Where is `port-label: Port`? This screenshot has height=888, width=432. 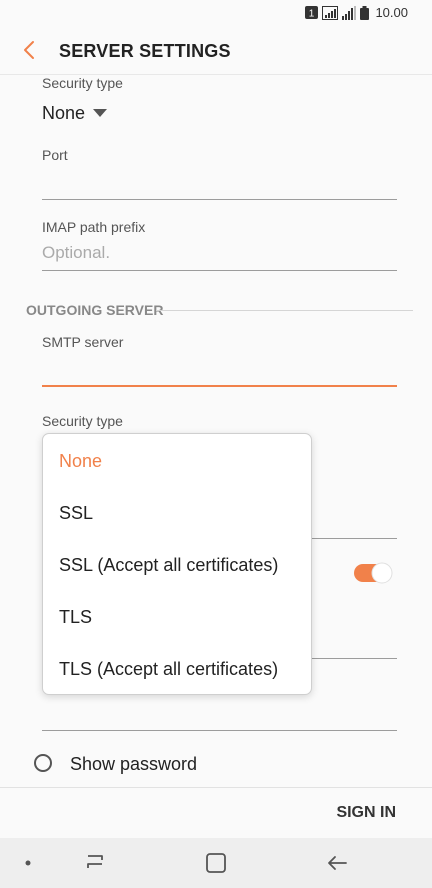 port-label: Port is located at coordinates (55, 155).